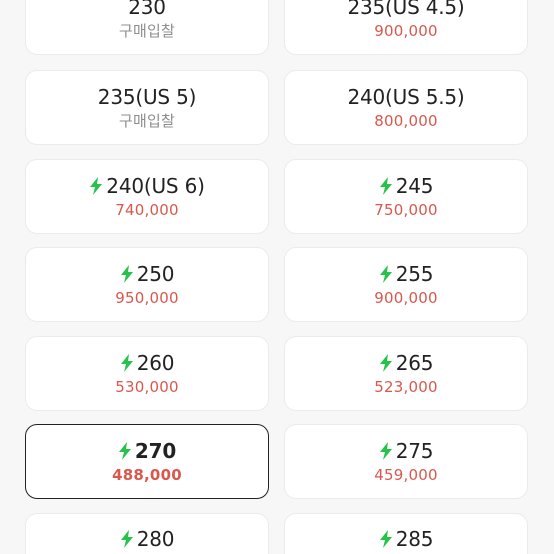 The height and width of the screenshot is (554, 554). I want to click on size-option-235-us-5: 235(US 5) 구매입찰, so click(147, 107).